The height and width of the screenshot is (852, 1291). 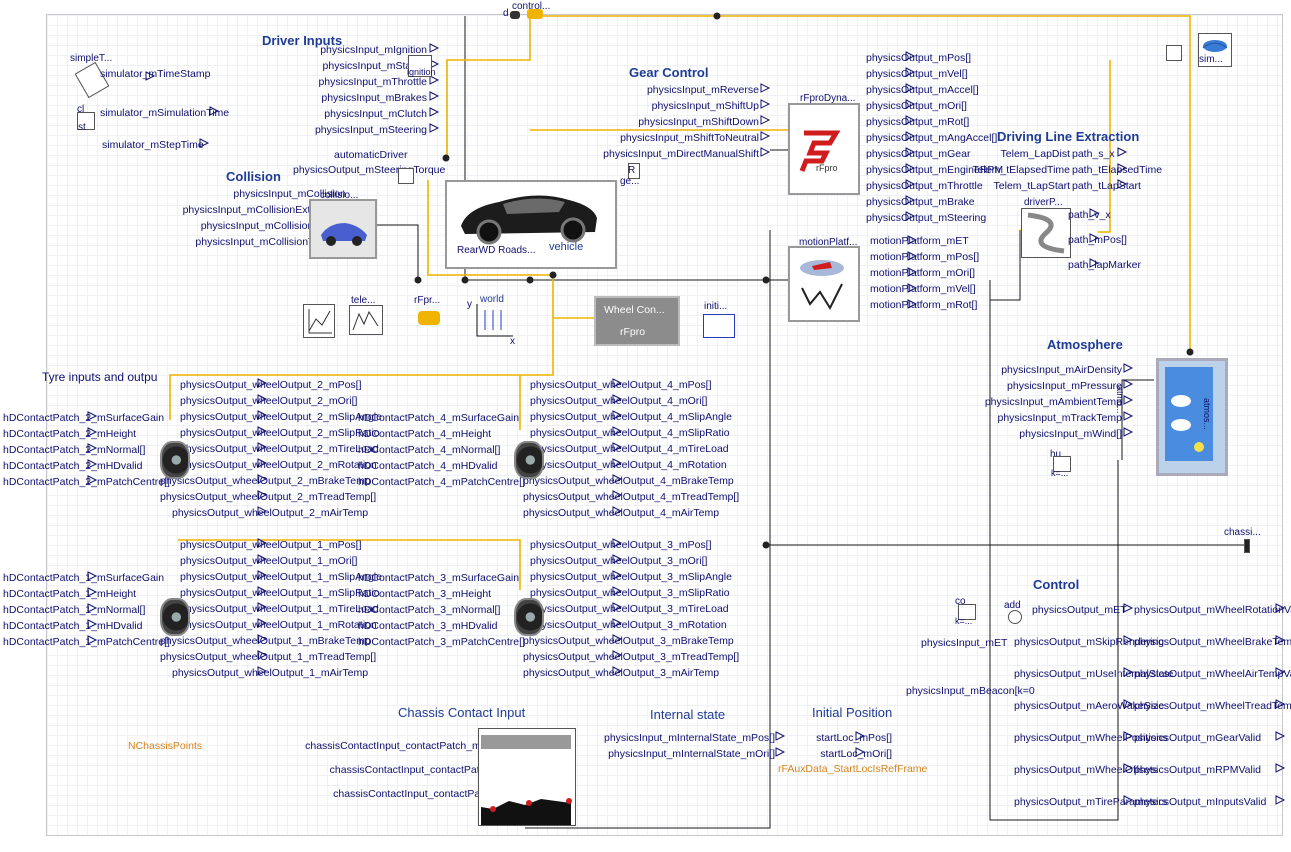 I want to click on path-bottom-label-2: path_lapMarker, so click(x=1104, y=265).